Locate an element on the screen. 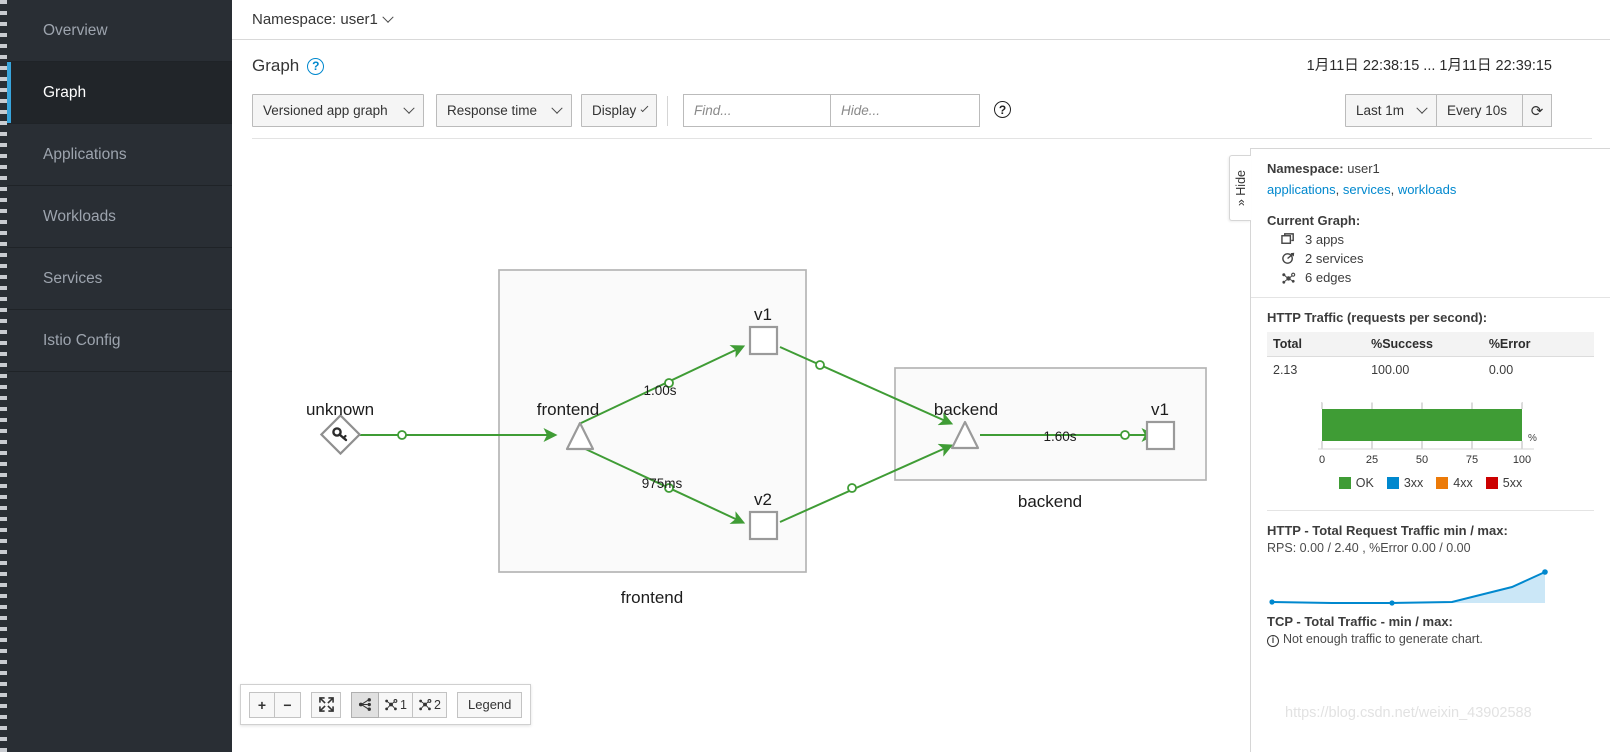 This screenshot has width=1610, height=752. cell-total: 2.13 is located at coordinates (1285, 370).